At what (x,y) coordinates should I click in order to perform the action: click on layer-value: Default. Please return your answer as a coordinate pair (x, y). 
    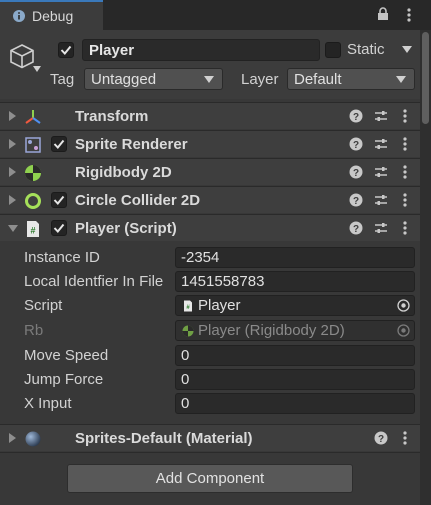
    Looking at the image, I should click on (318, 79).